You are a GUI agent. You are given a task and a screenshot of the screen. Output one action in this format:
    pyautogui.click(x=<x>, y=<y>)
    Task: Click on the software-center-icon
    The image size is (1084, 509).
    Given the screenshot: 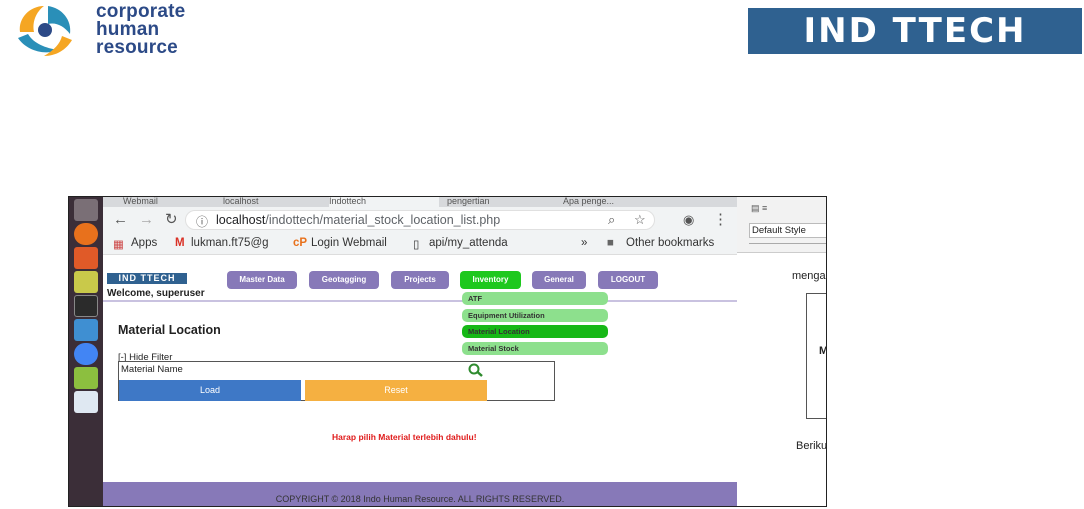 What is the action you would take?
    pyautogui.click(x=86, y=258)
    